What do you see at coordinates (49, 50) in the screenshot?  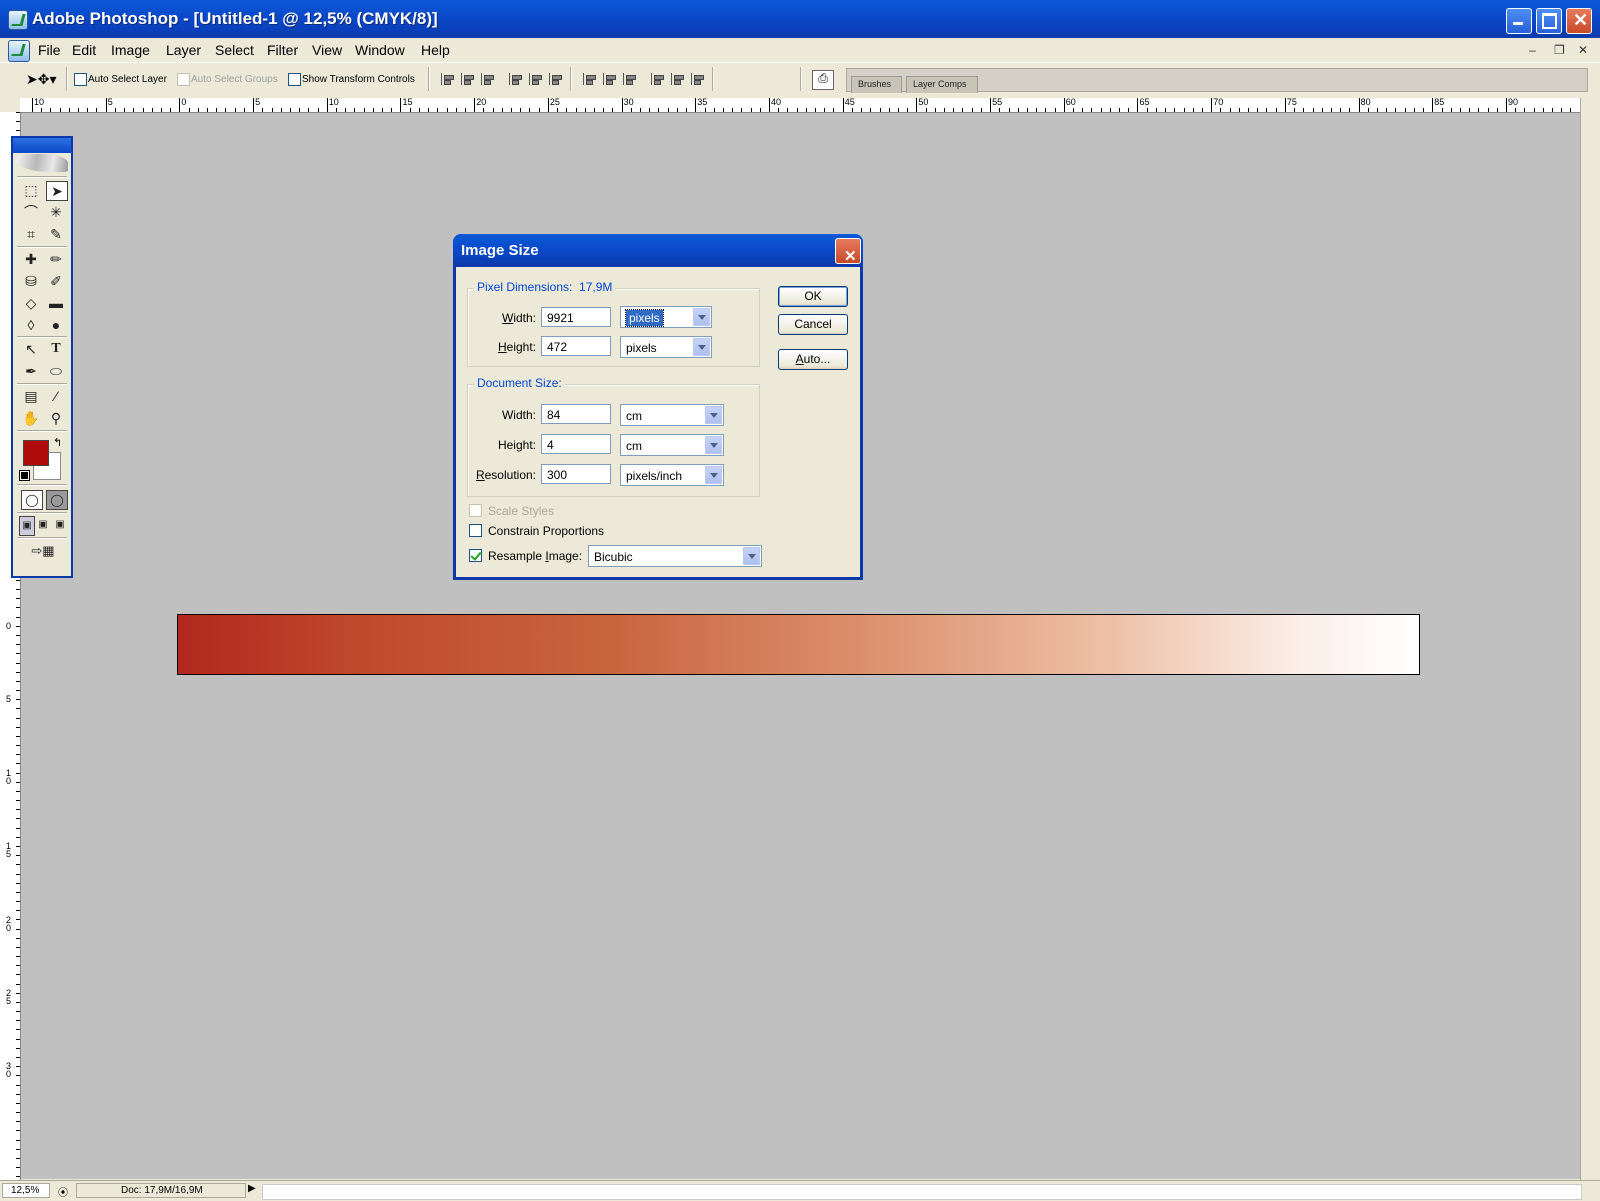 I see `menu-file: File` at bounding box center [49, 50].